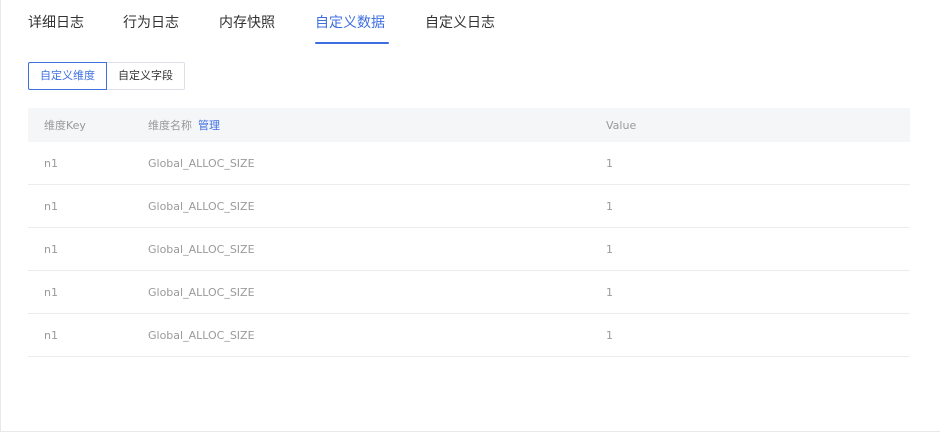 The width and height of the screenshot is (940, 432). I want to click on tab-custom-data: 自定义数据, so click(350, 23).